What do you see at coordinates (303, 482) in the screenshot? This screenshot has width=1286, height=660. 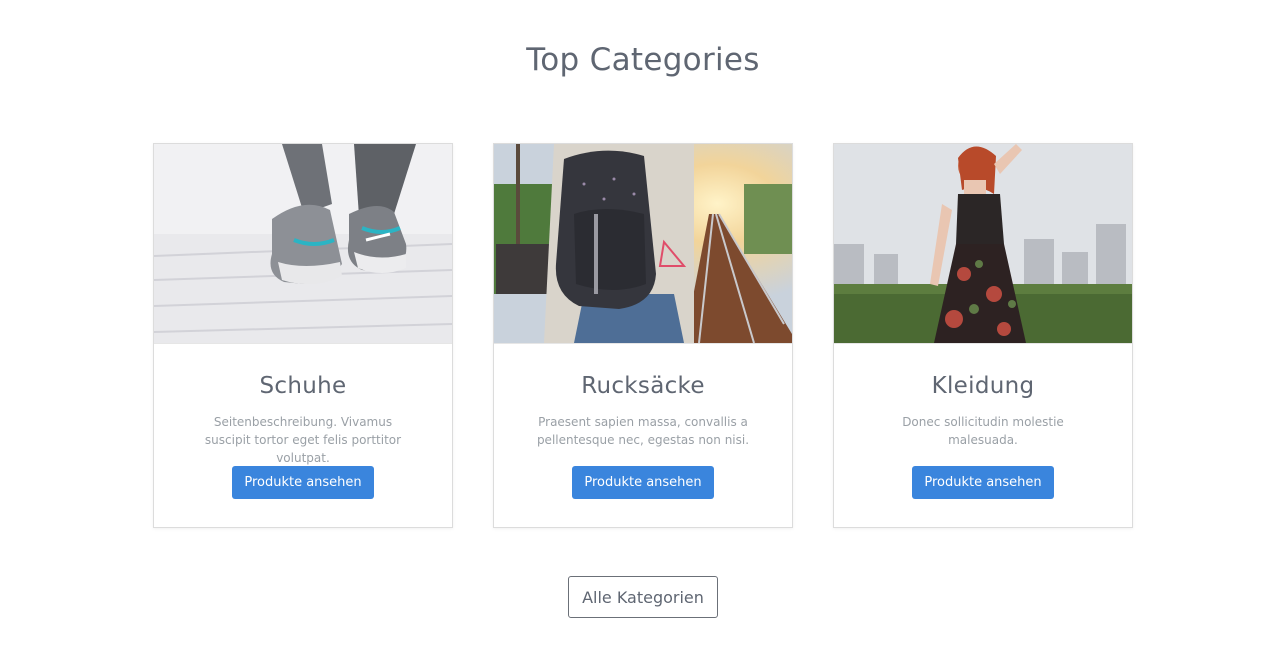 I see `view-products-button-schuhe: Produkte ansehen` at bounding box center [303, 482].